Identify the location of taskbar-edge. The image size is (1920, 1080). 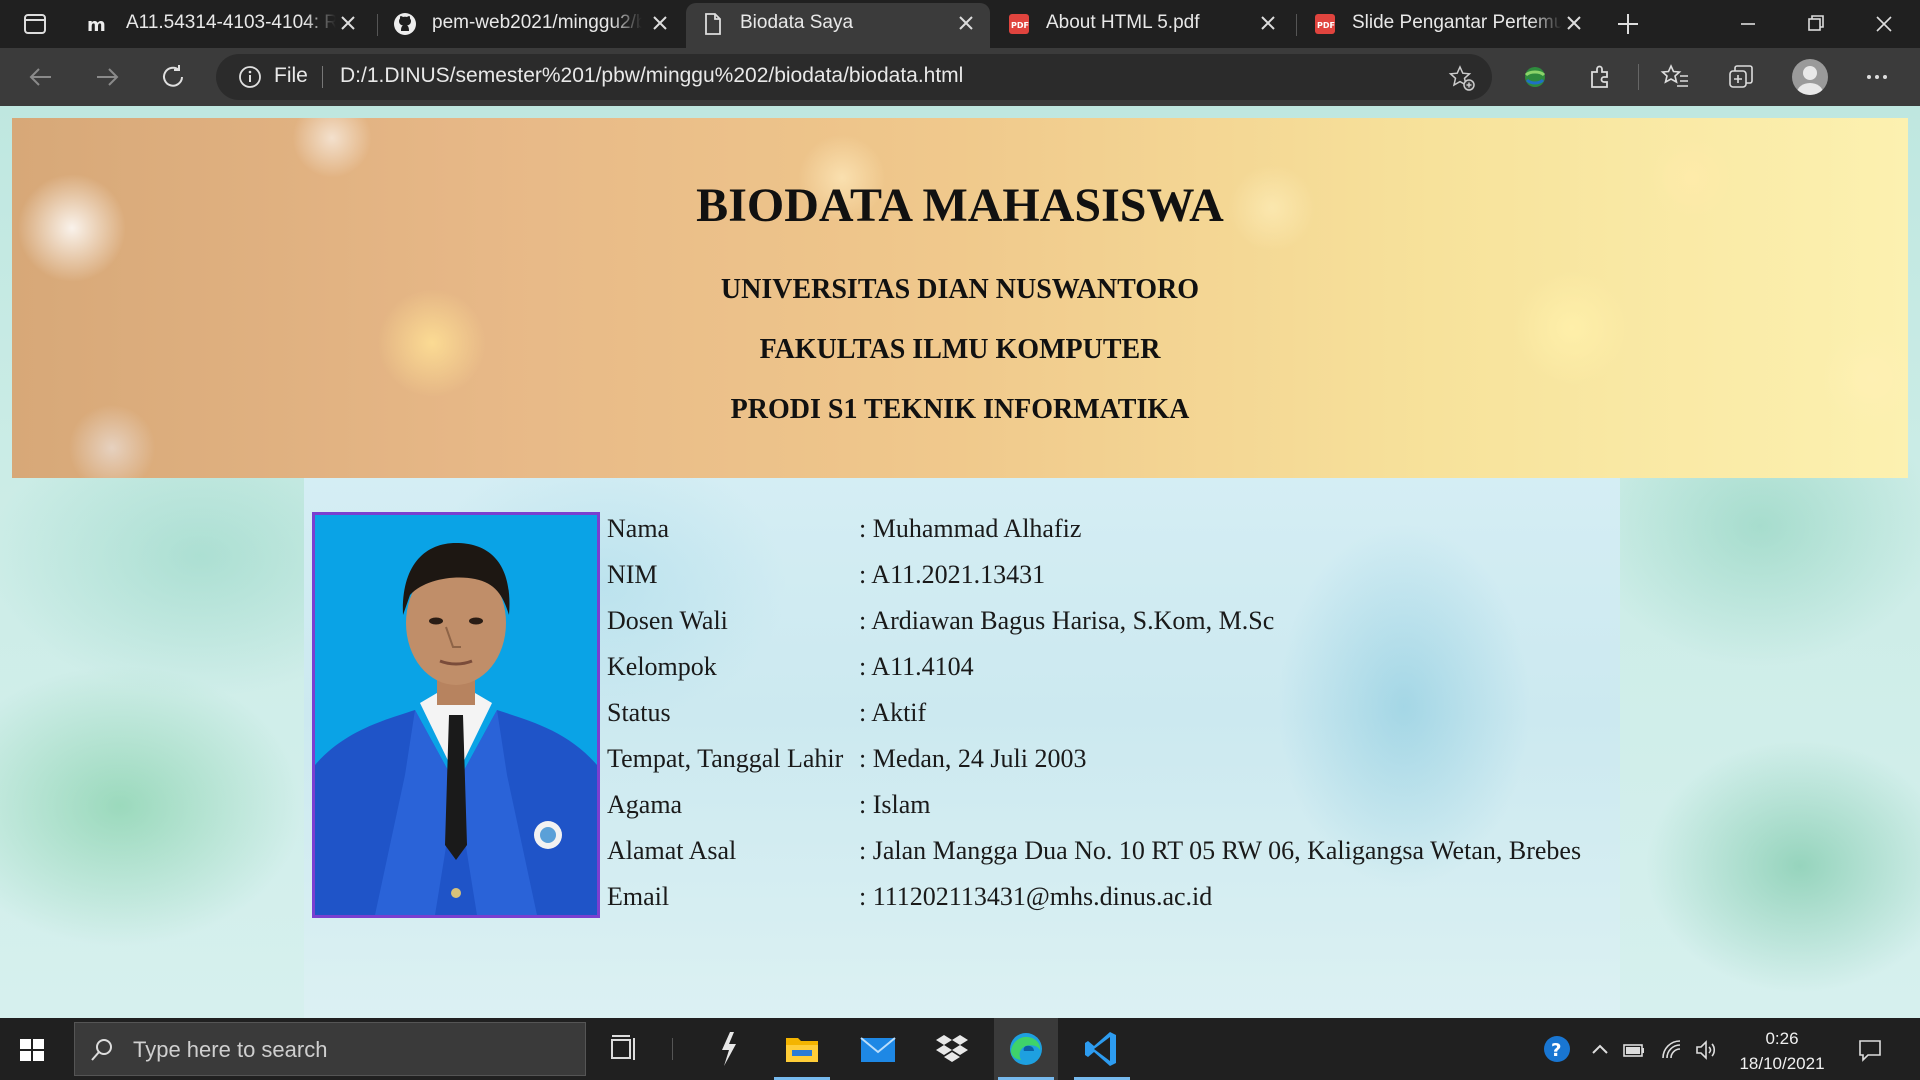
(1026, 1049).